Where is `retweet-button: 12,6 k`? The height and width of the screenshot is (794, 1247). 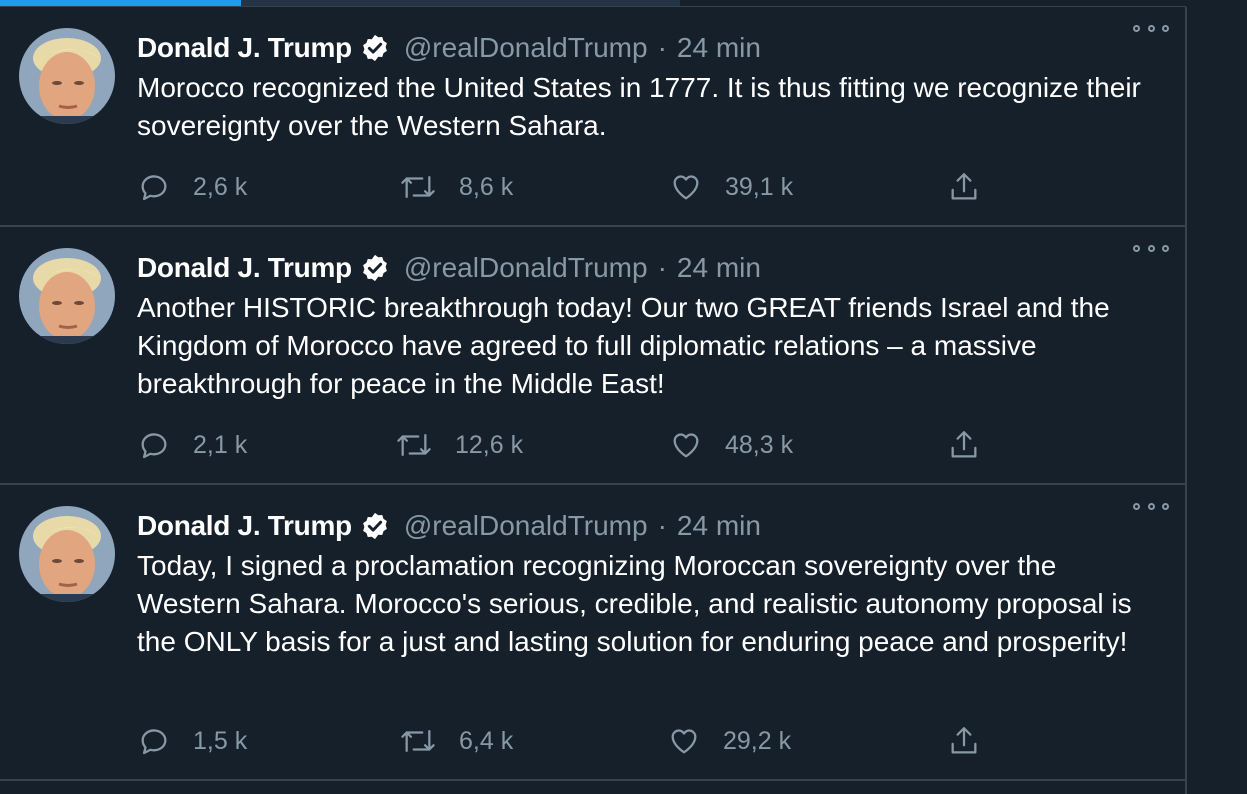 retweet-button: 12,6 k is located at coordinates (459, 445).